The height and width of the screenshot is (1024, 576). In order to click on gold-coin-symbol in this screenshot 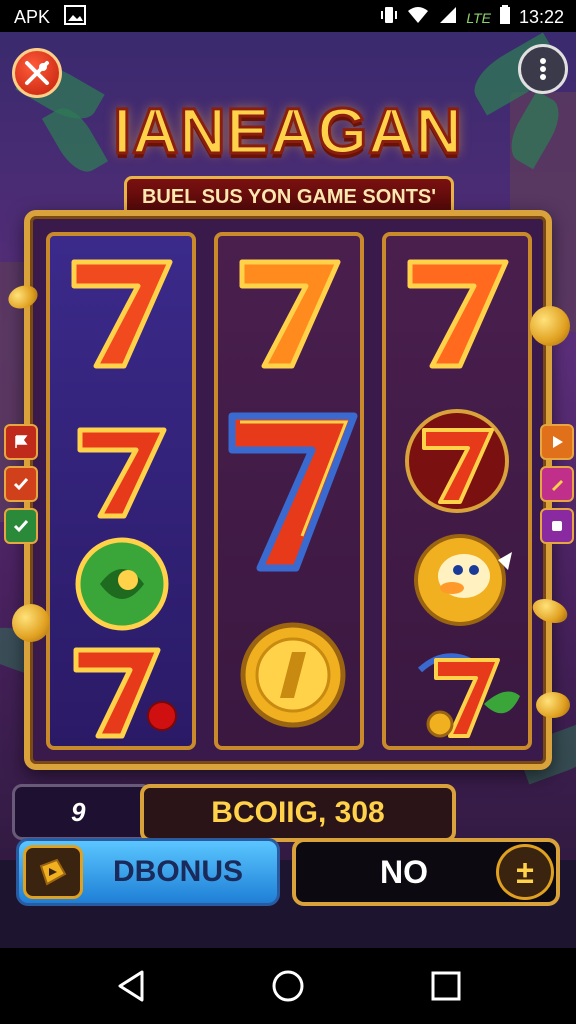, I will do `click(293, 675)`.